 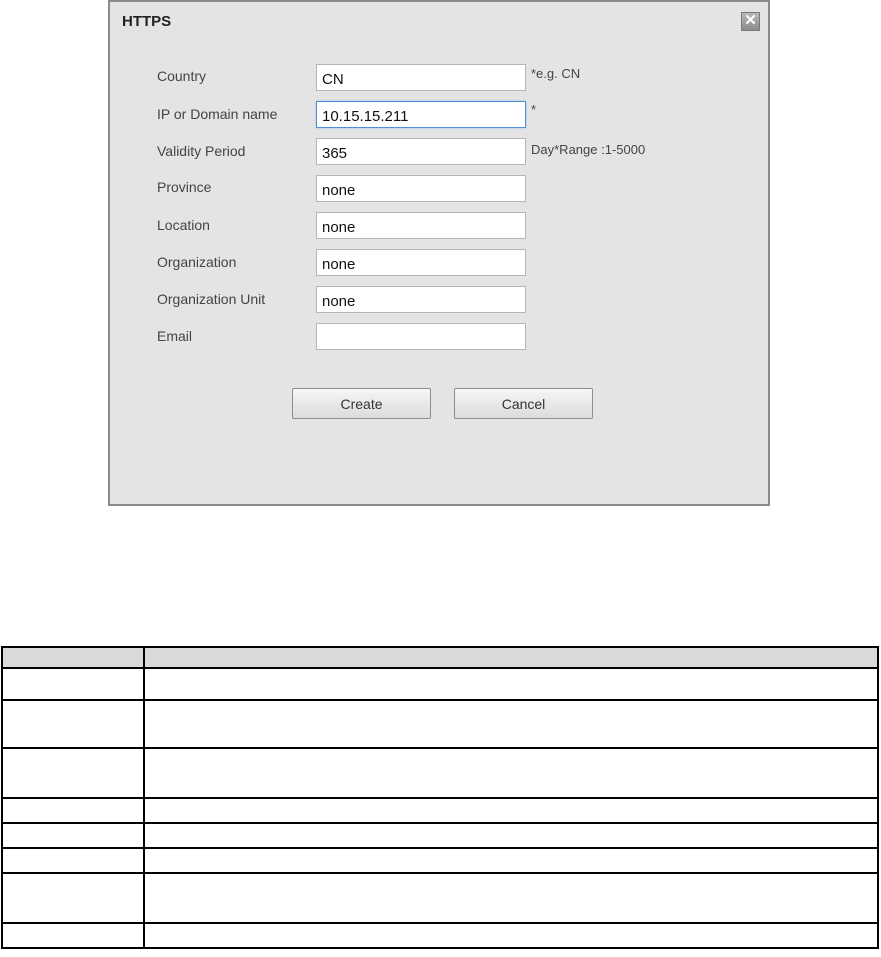 I want to click on province-input, so click(x=421, y=188).